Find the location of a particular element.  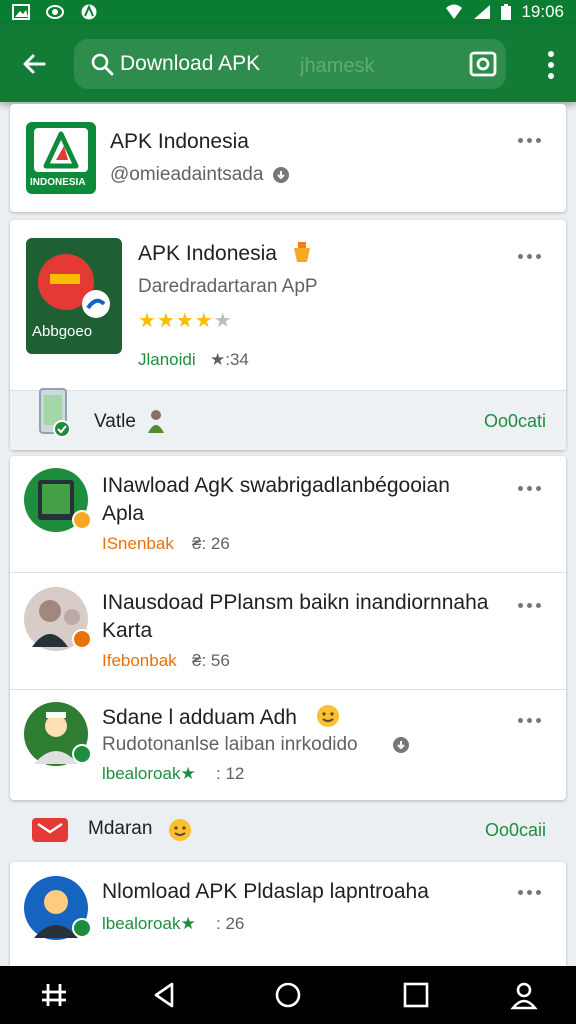

app-title: Sdane l adduam Adh is located at coordinates (199, 717).